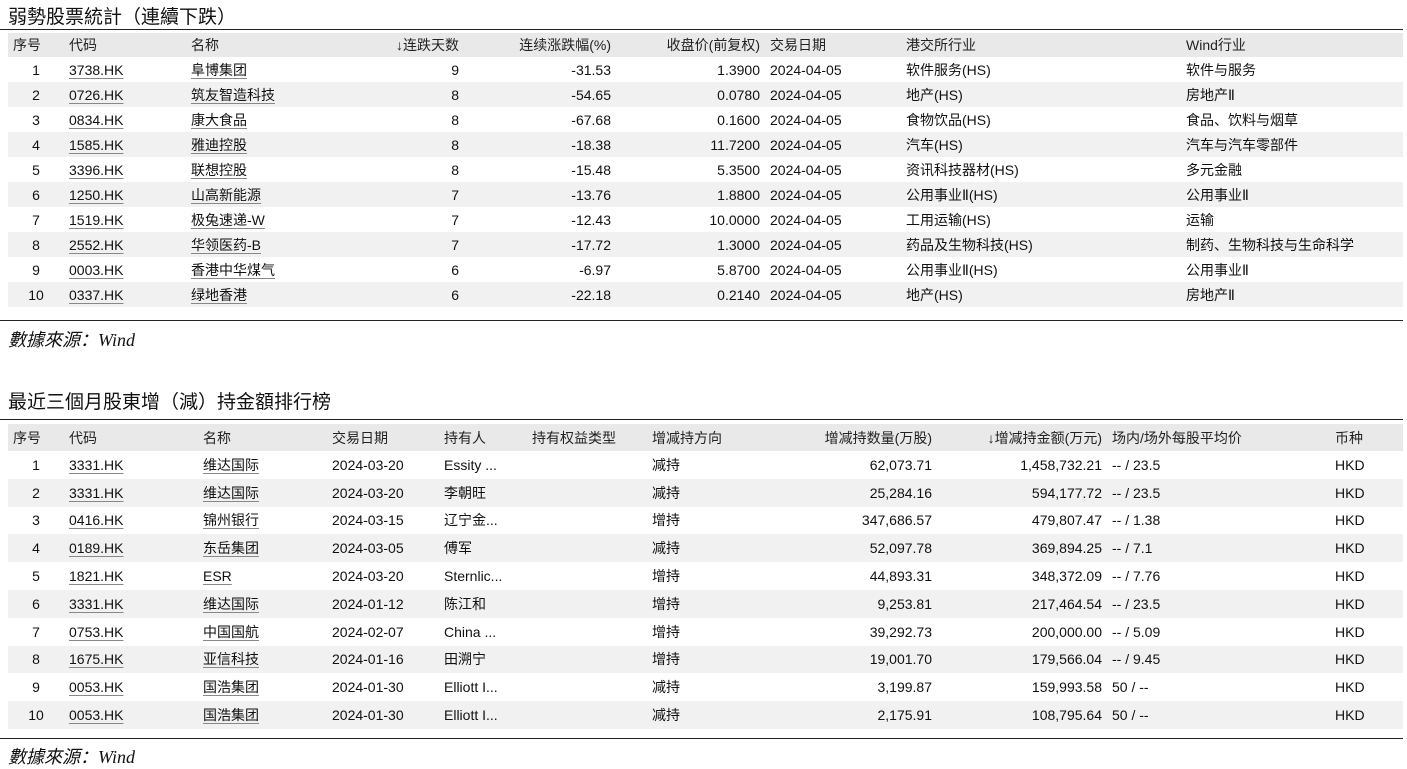  Describe the element at coordinates (96, 687) in the screenshot. I see `cell-code-text: 0053.HK` at that location.